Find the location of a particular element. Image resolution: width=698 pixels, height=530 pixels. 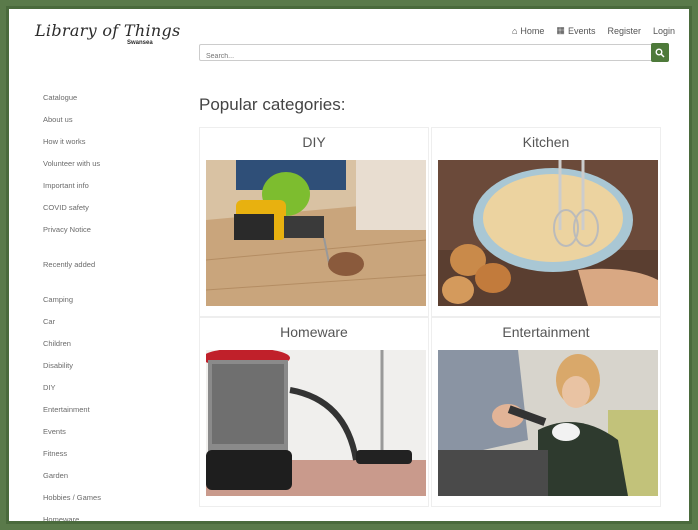

nav-register: Register is located at coordinates (624, 30).